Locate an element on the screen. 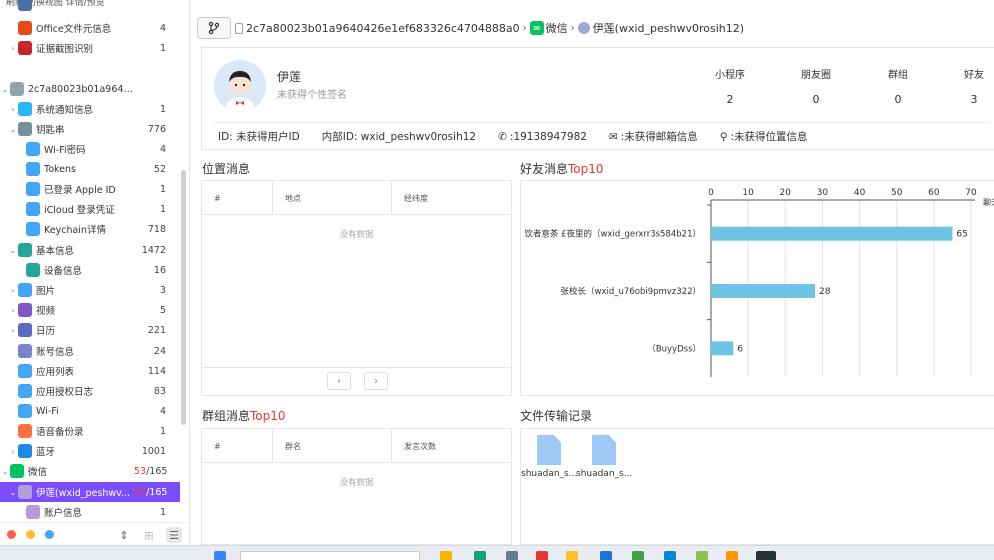 This screenshot has width=994, height=560. sidebar-item: › 证据截图识别 1 is located at coordinates (90, 48).